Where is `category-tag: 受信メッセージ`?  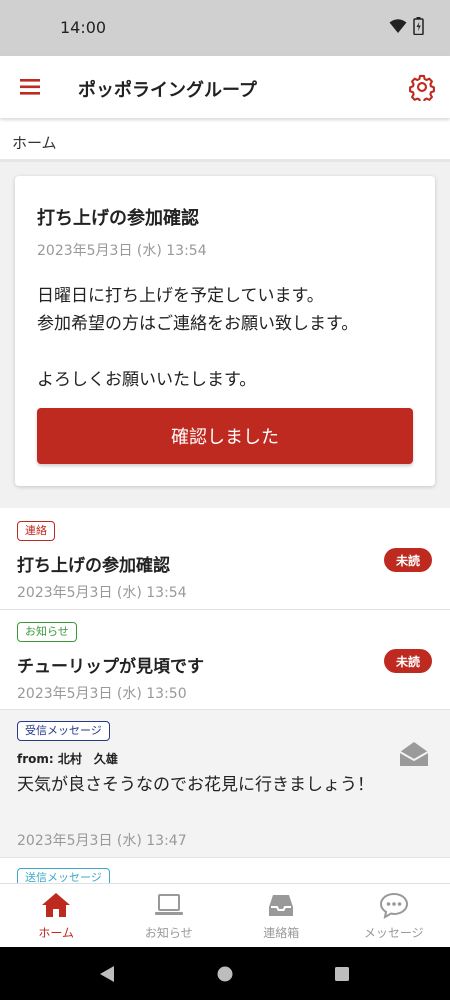 category-tag: 受信メッセージ is located at coordinates (63, 731).